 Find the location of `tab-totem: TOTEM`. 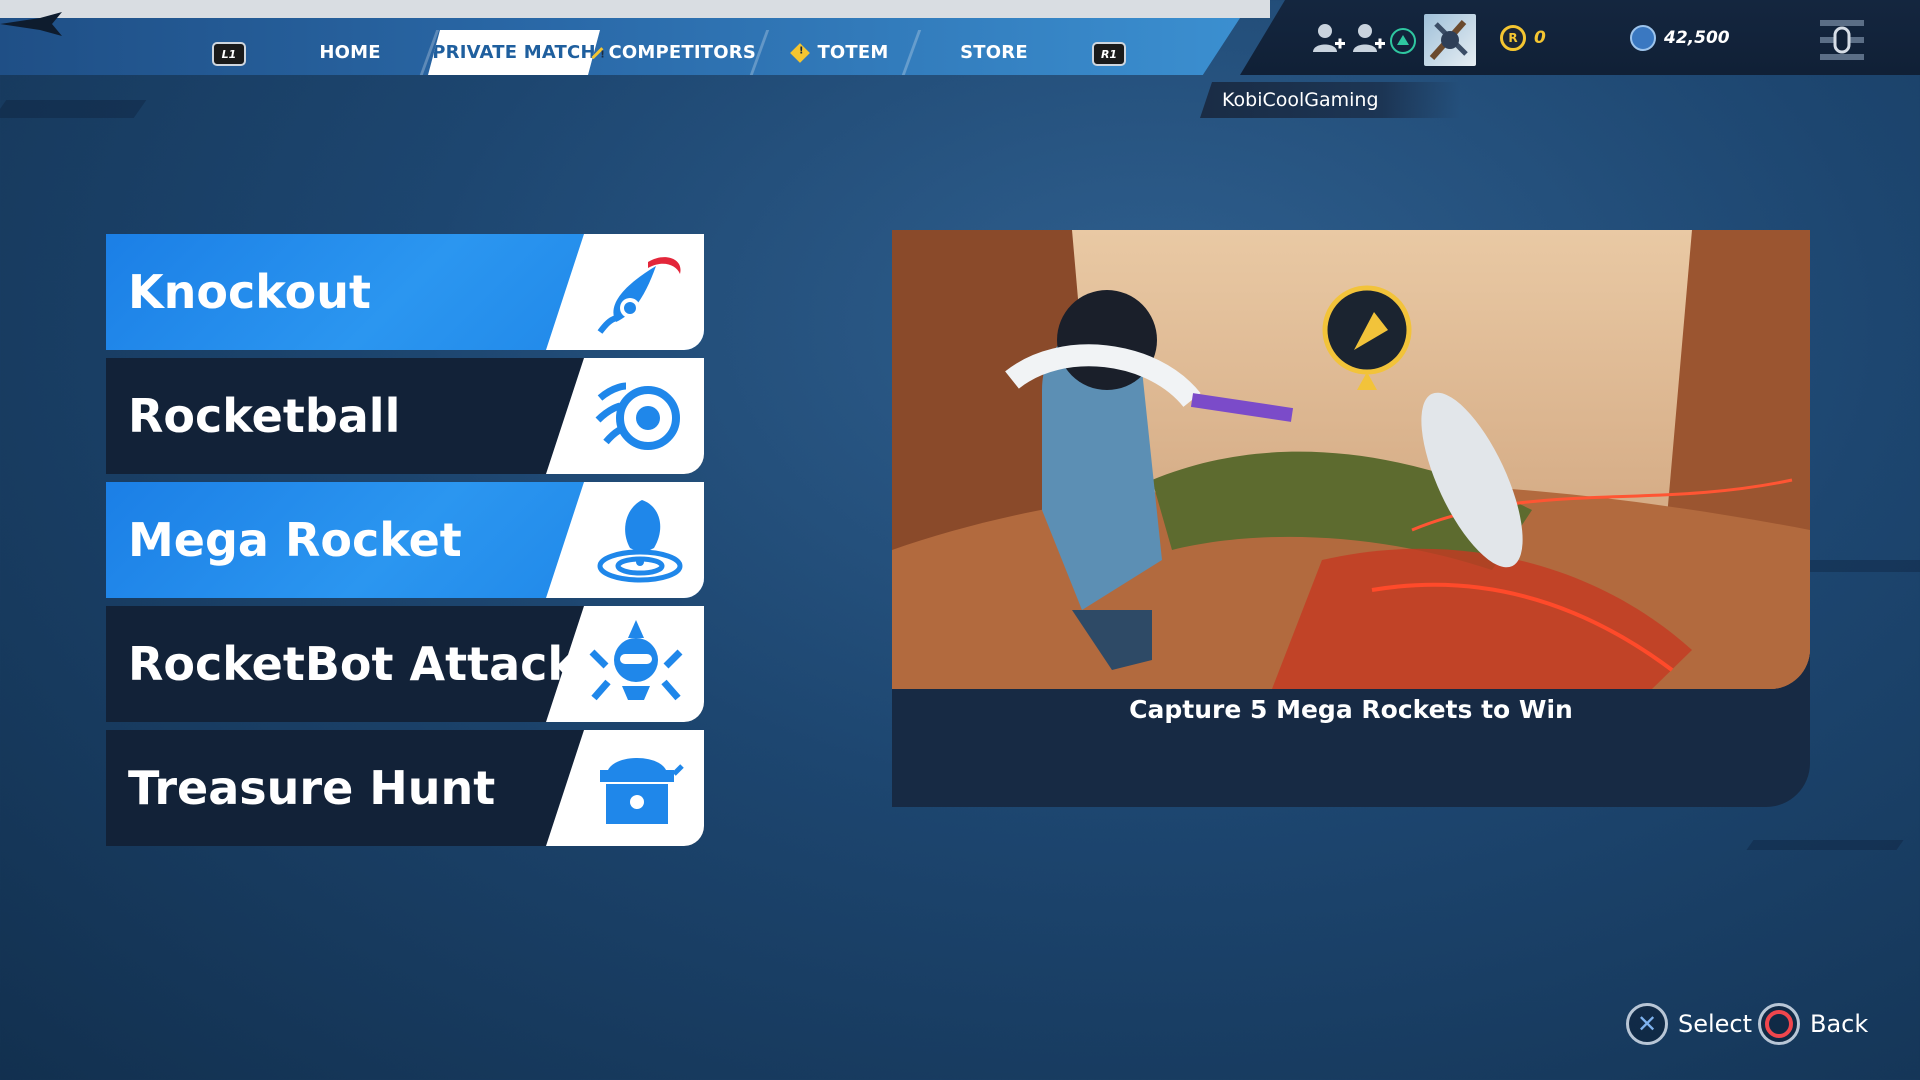

tab-totem: TOTEM is located at coordinates (841, 52).